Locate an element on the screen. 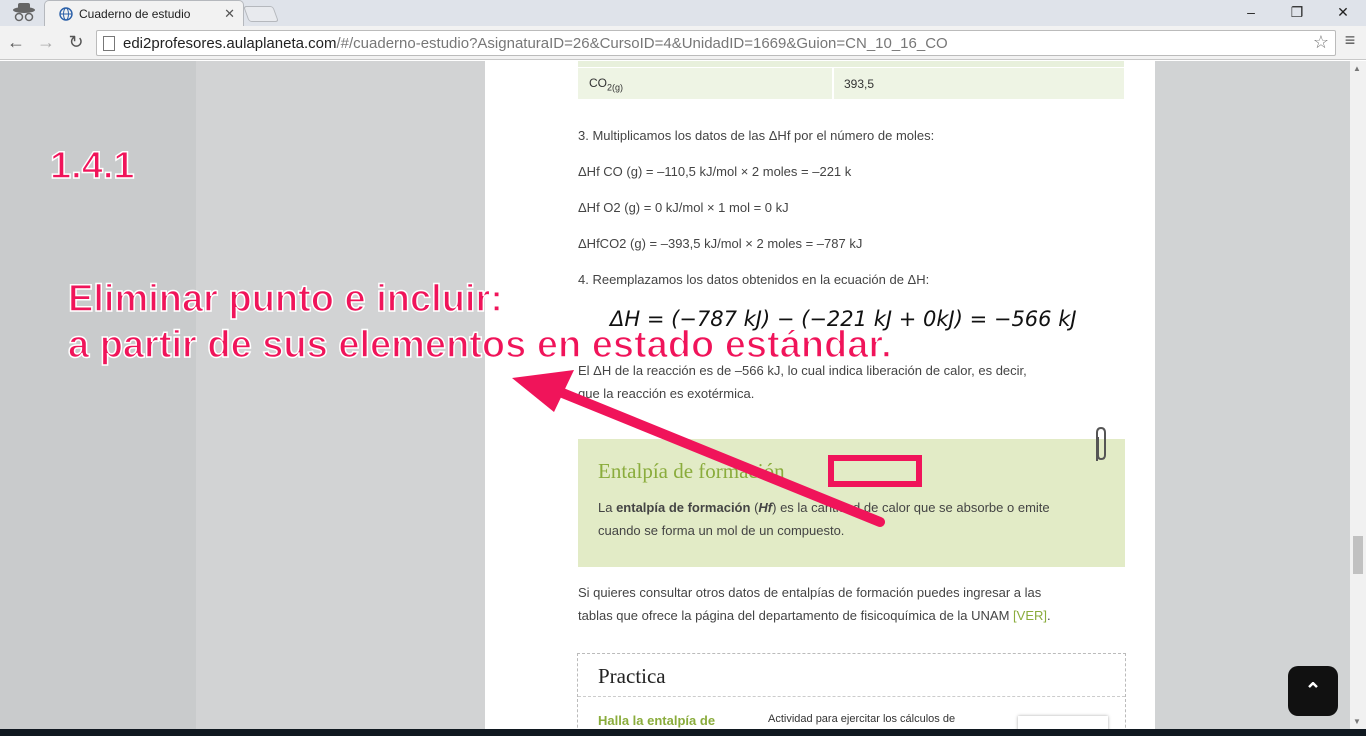  table-row: CO2(g) 393,5 is located at coordinates (851, 83).